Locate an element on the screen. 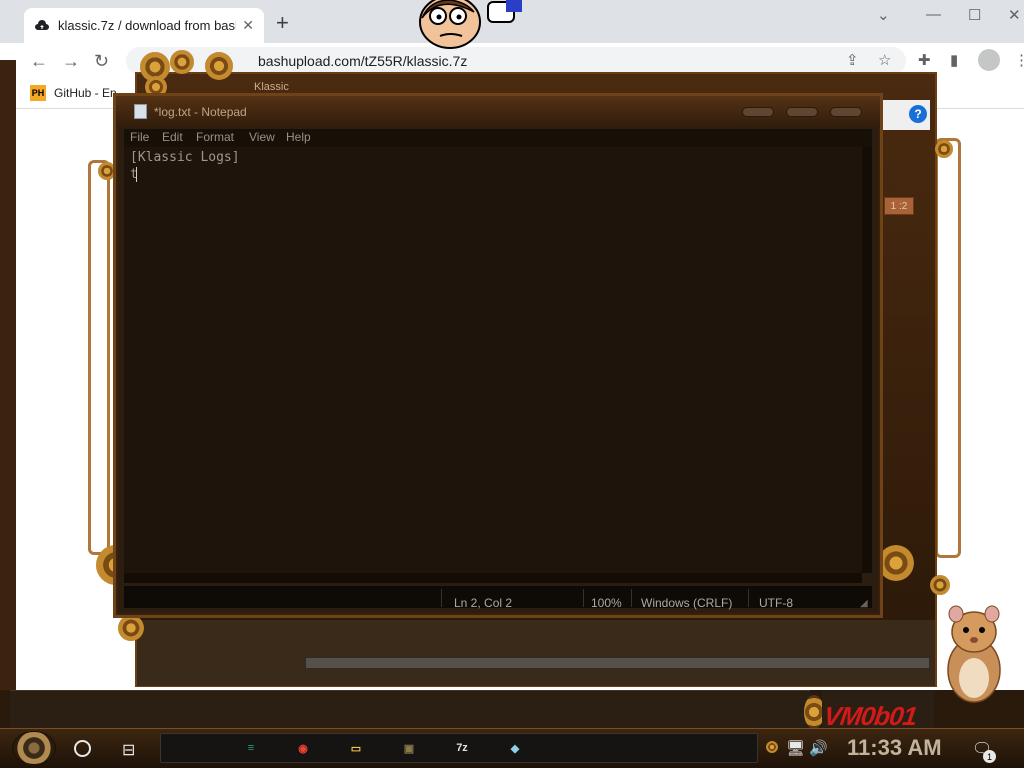 Image resolution: width=1024 pixels, height=768 pixels. vertical-scrollbar is located at coordinates (867, 360).